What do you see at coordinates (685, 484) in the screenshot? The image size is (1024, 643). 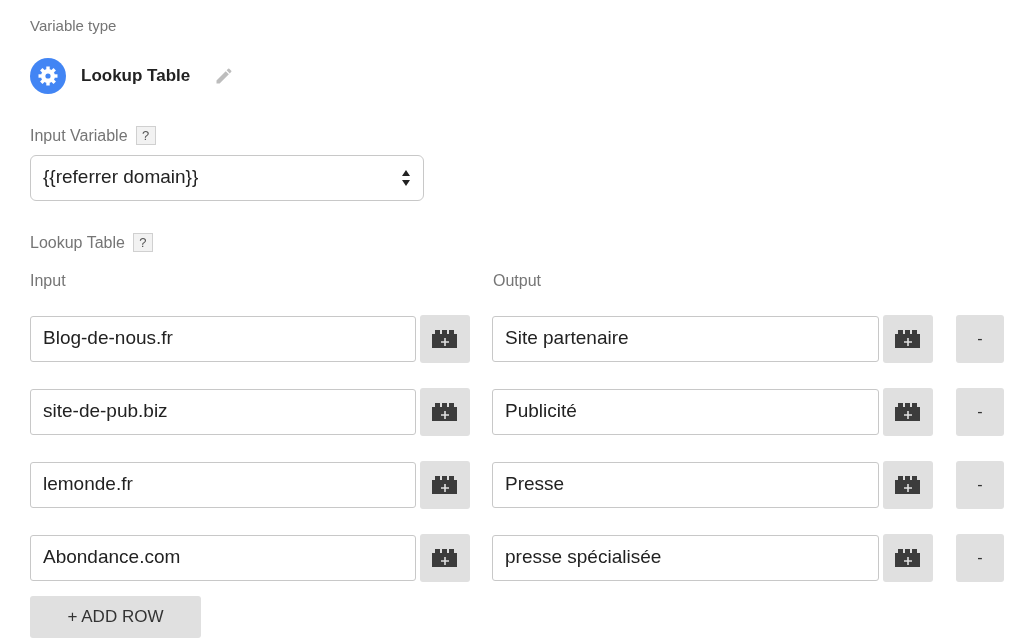 I see `output-field: Presse` at bounding box center [685, 484].